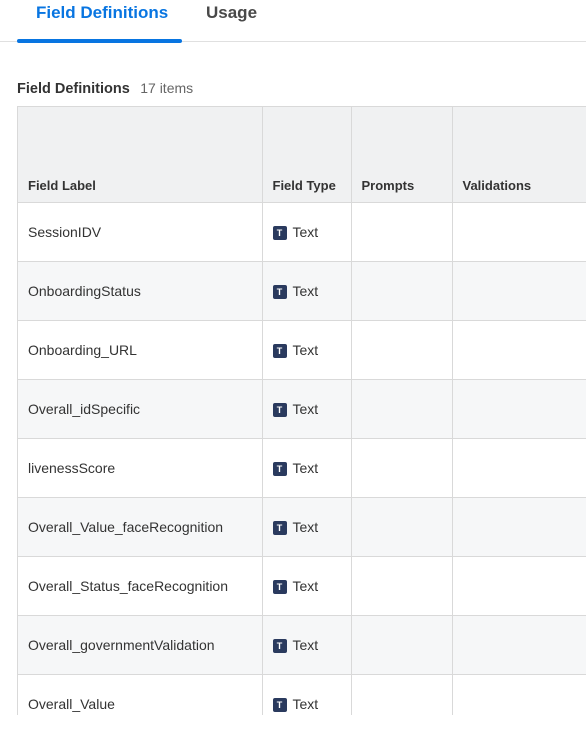  Describe the element at coordinates (140, 586) in the screenshot. I see `field-label-cell: Overall_Status_faceRecognition` at that location.